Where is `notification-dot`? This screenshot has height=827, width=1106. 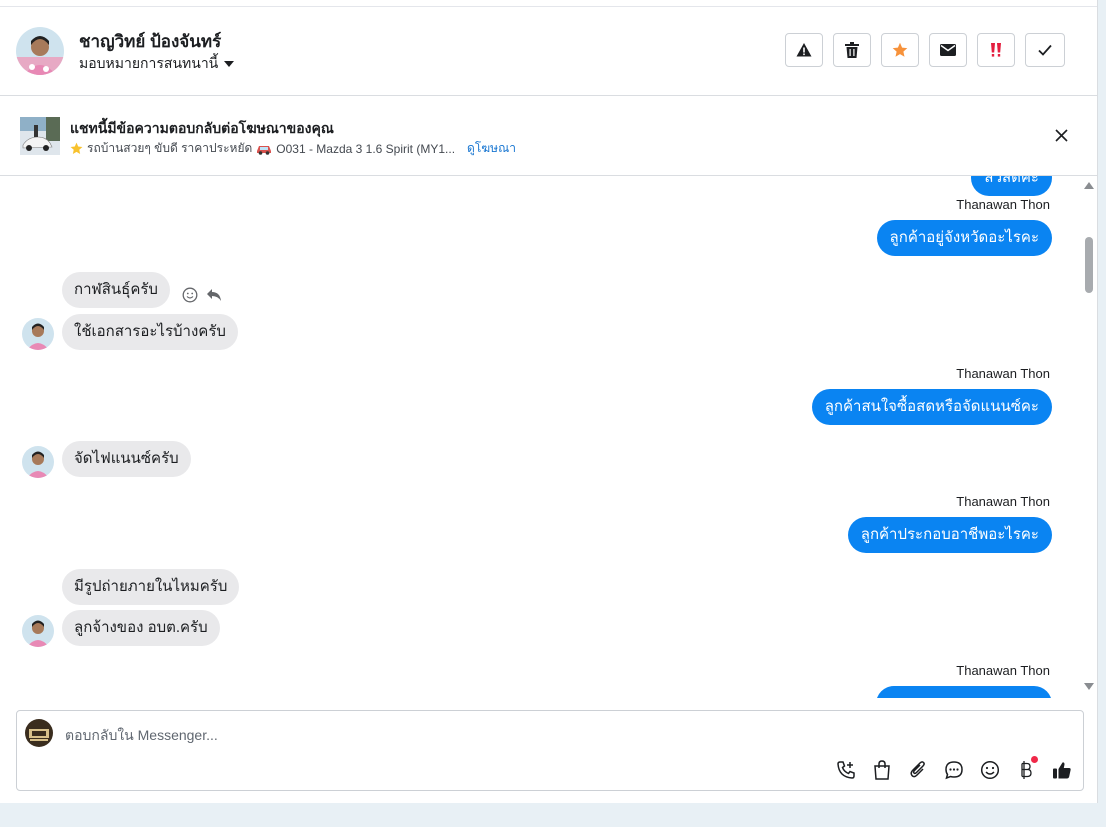
notification-dot is located at coordinates (1034, 759).